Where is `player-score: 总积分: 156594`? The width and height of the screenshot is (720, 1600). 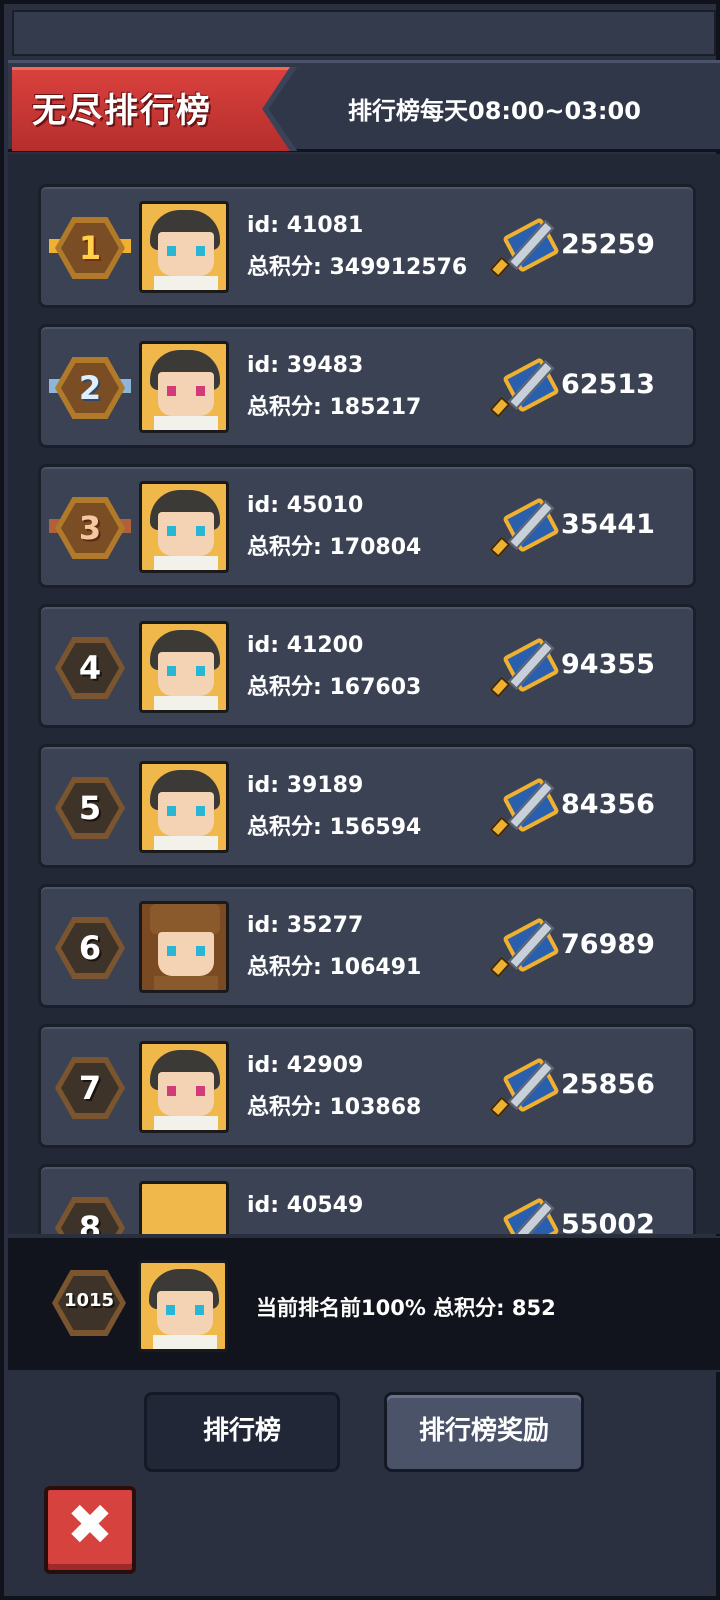 player-score: 总积分: 156594 is located at coordinates (334, 827).